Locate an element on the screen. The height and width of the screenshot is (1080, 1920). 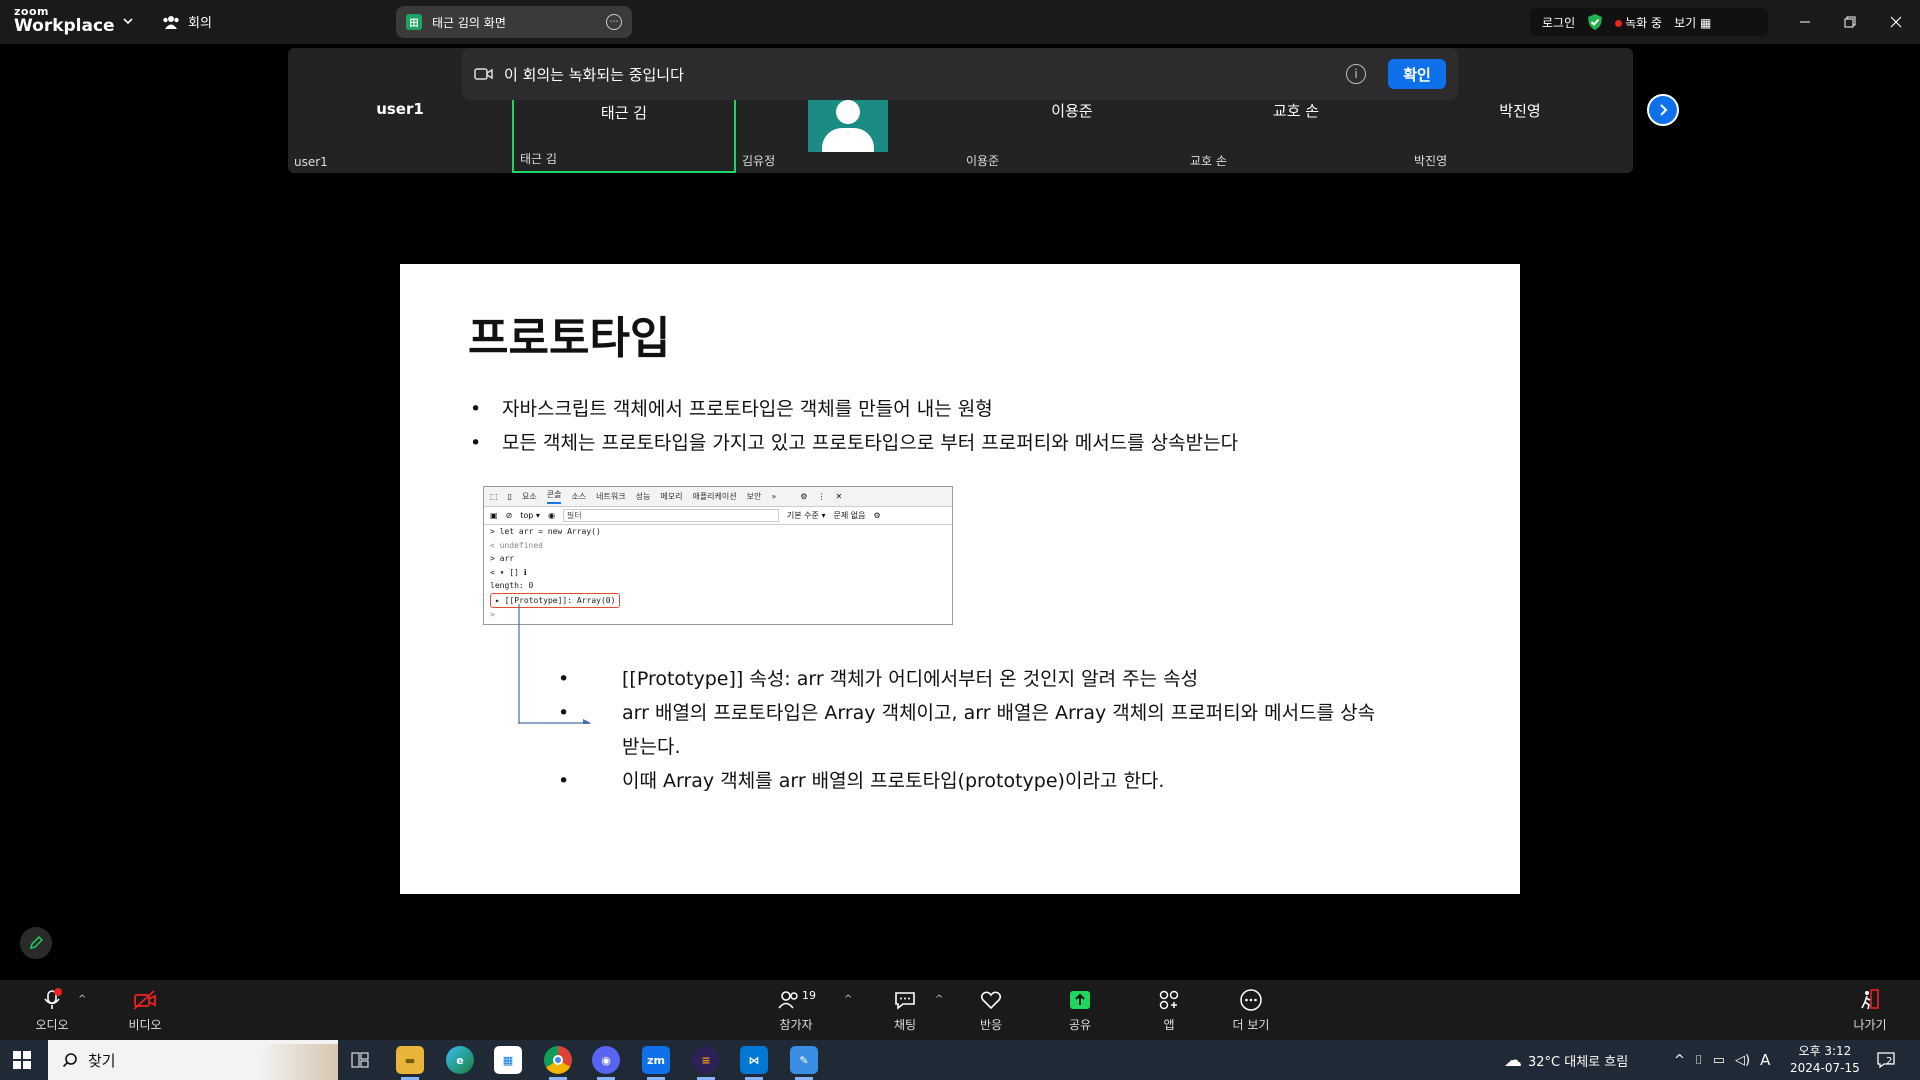
pen-icon is located at coordinates (36, 942).